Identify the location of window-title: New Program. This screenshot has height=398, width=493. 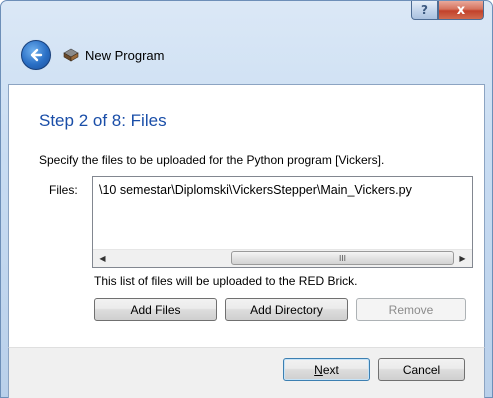
(125, 55).